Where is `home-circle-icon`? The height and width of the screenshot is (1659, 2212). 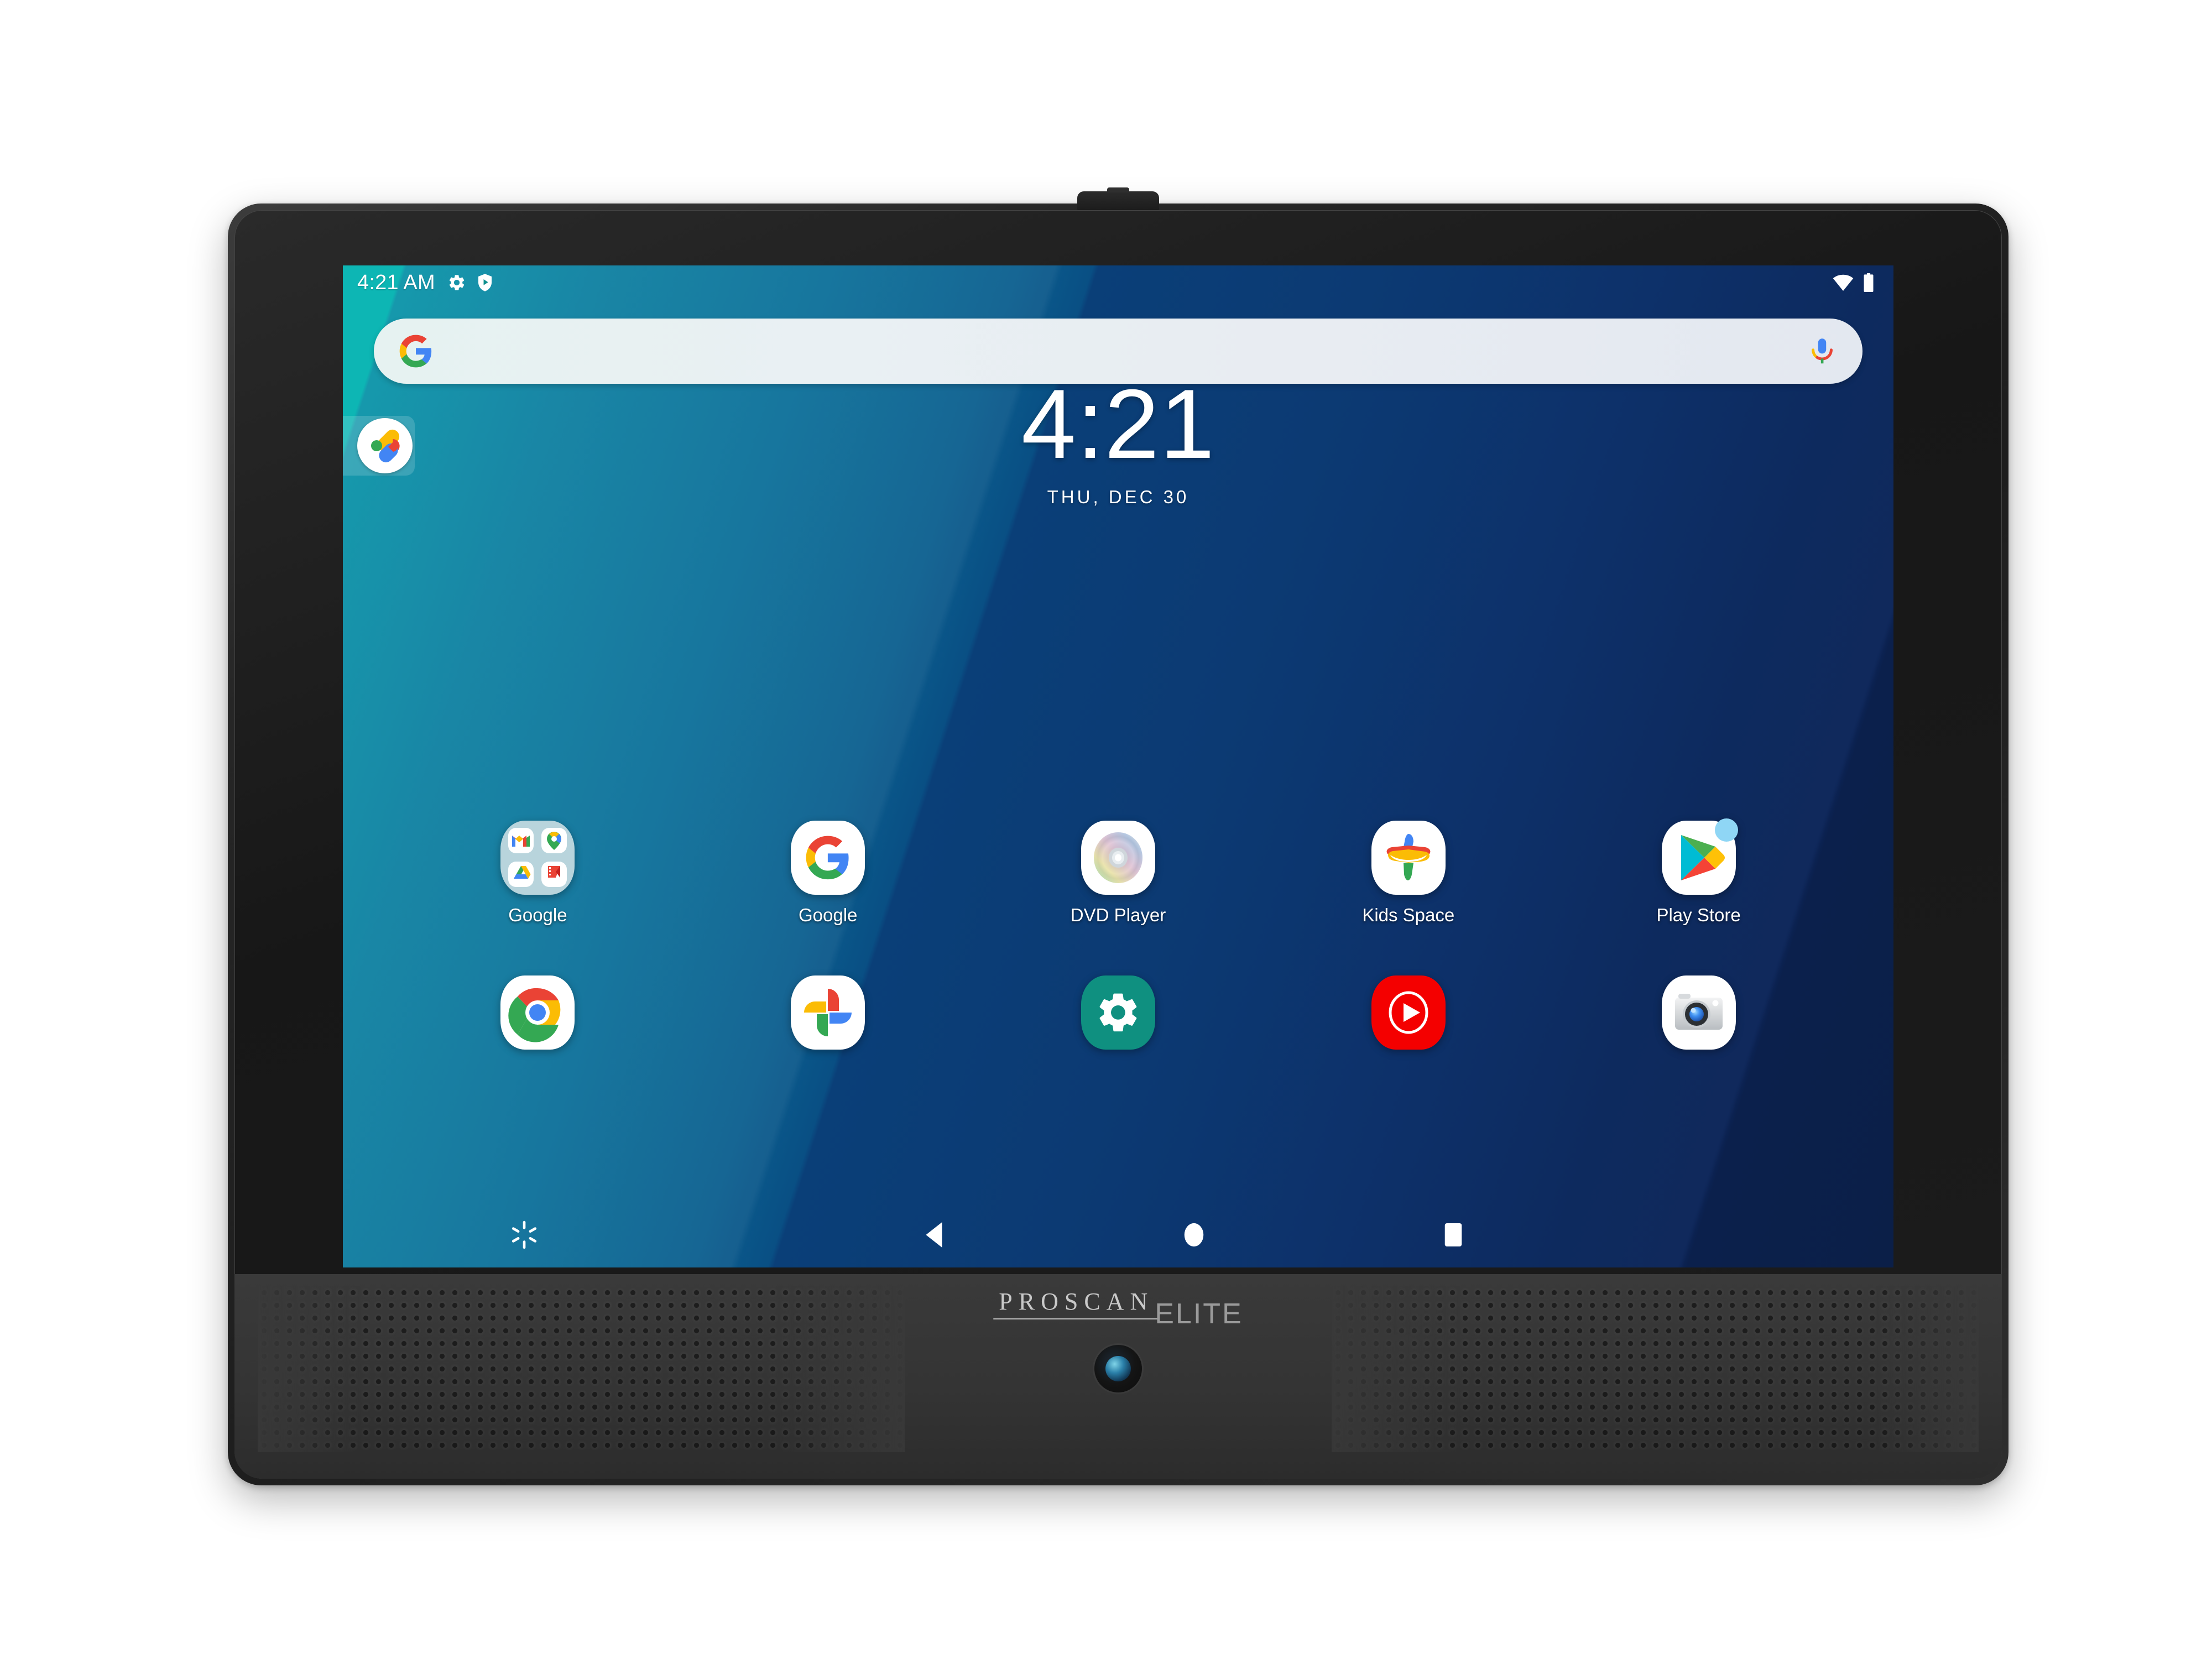
home-circle-icon is located at coordinates (1194, 1235).